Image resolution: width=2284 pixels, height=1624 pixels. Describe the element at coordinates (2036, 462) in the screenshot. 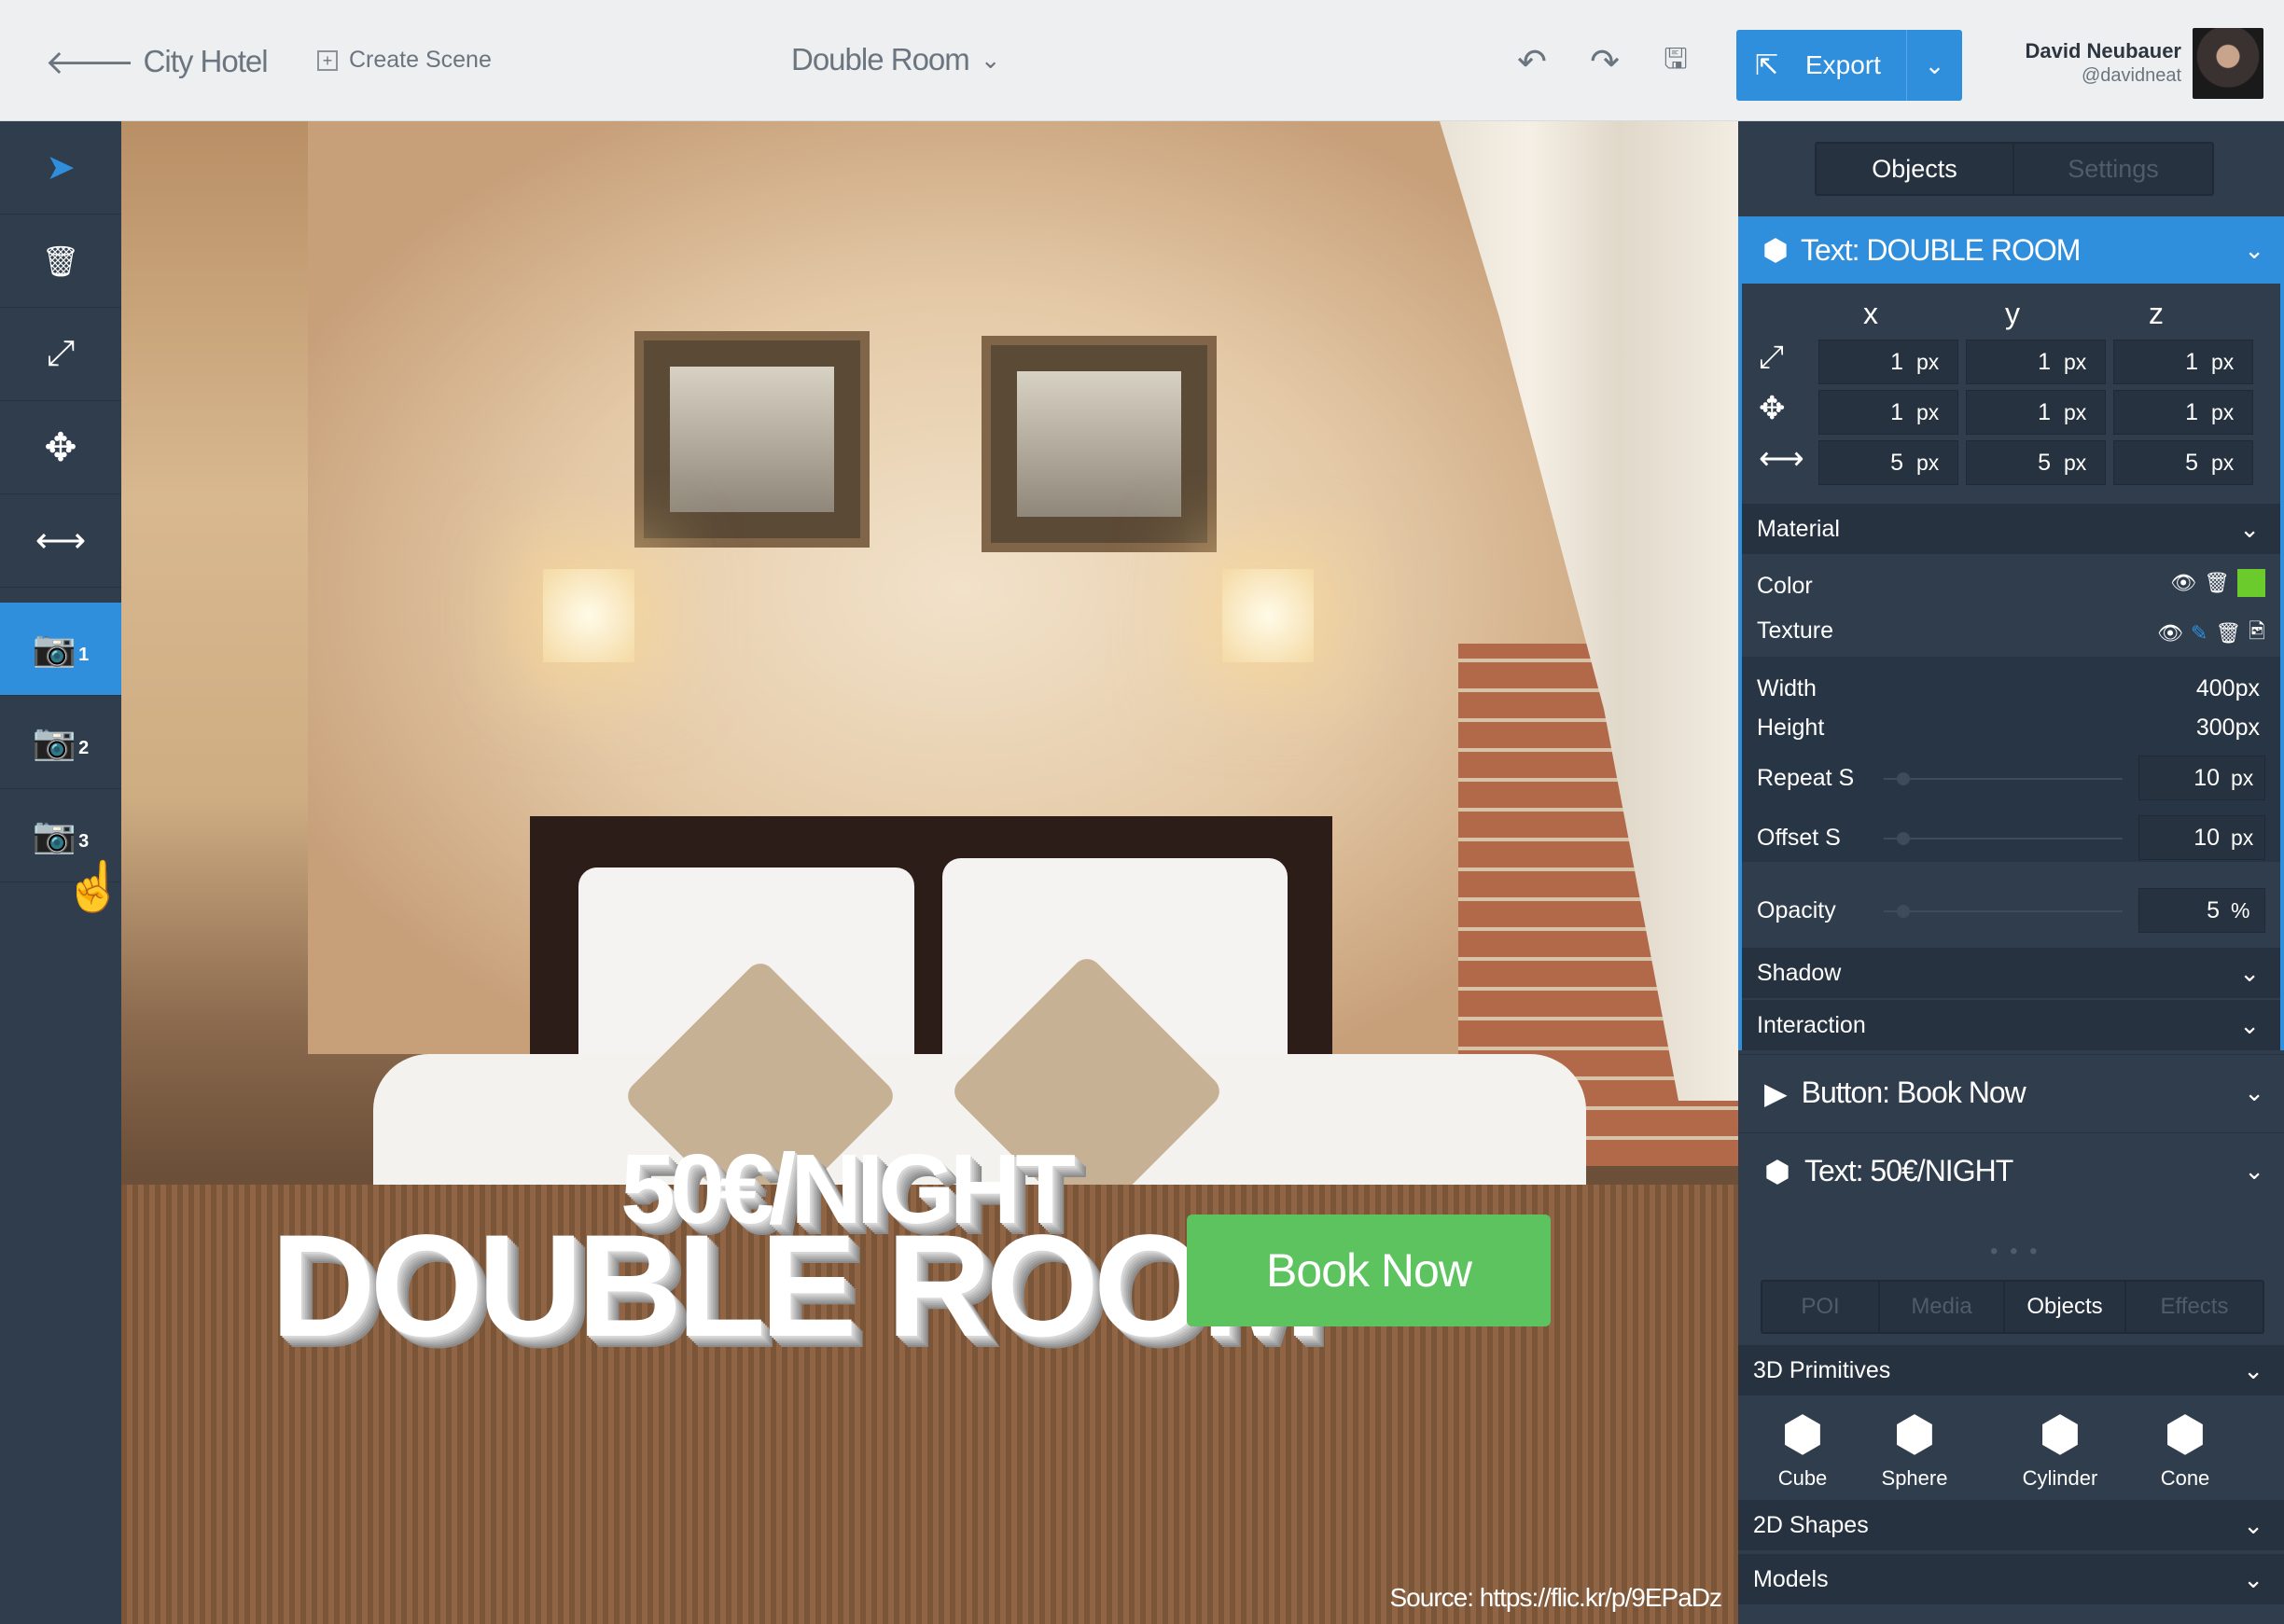

I see `stretch-y-input: 5 px` at that location.